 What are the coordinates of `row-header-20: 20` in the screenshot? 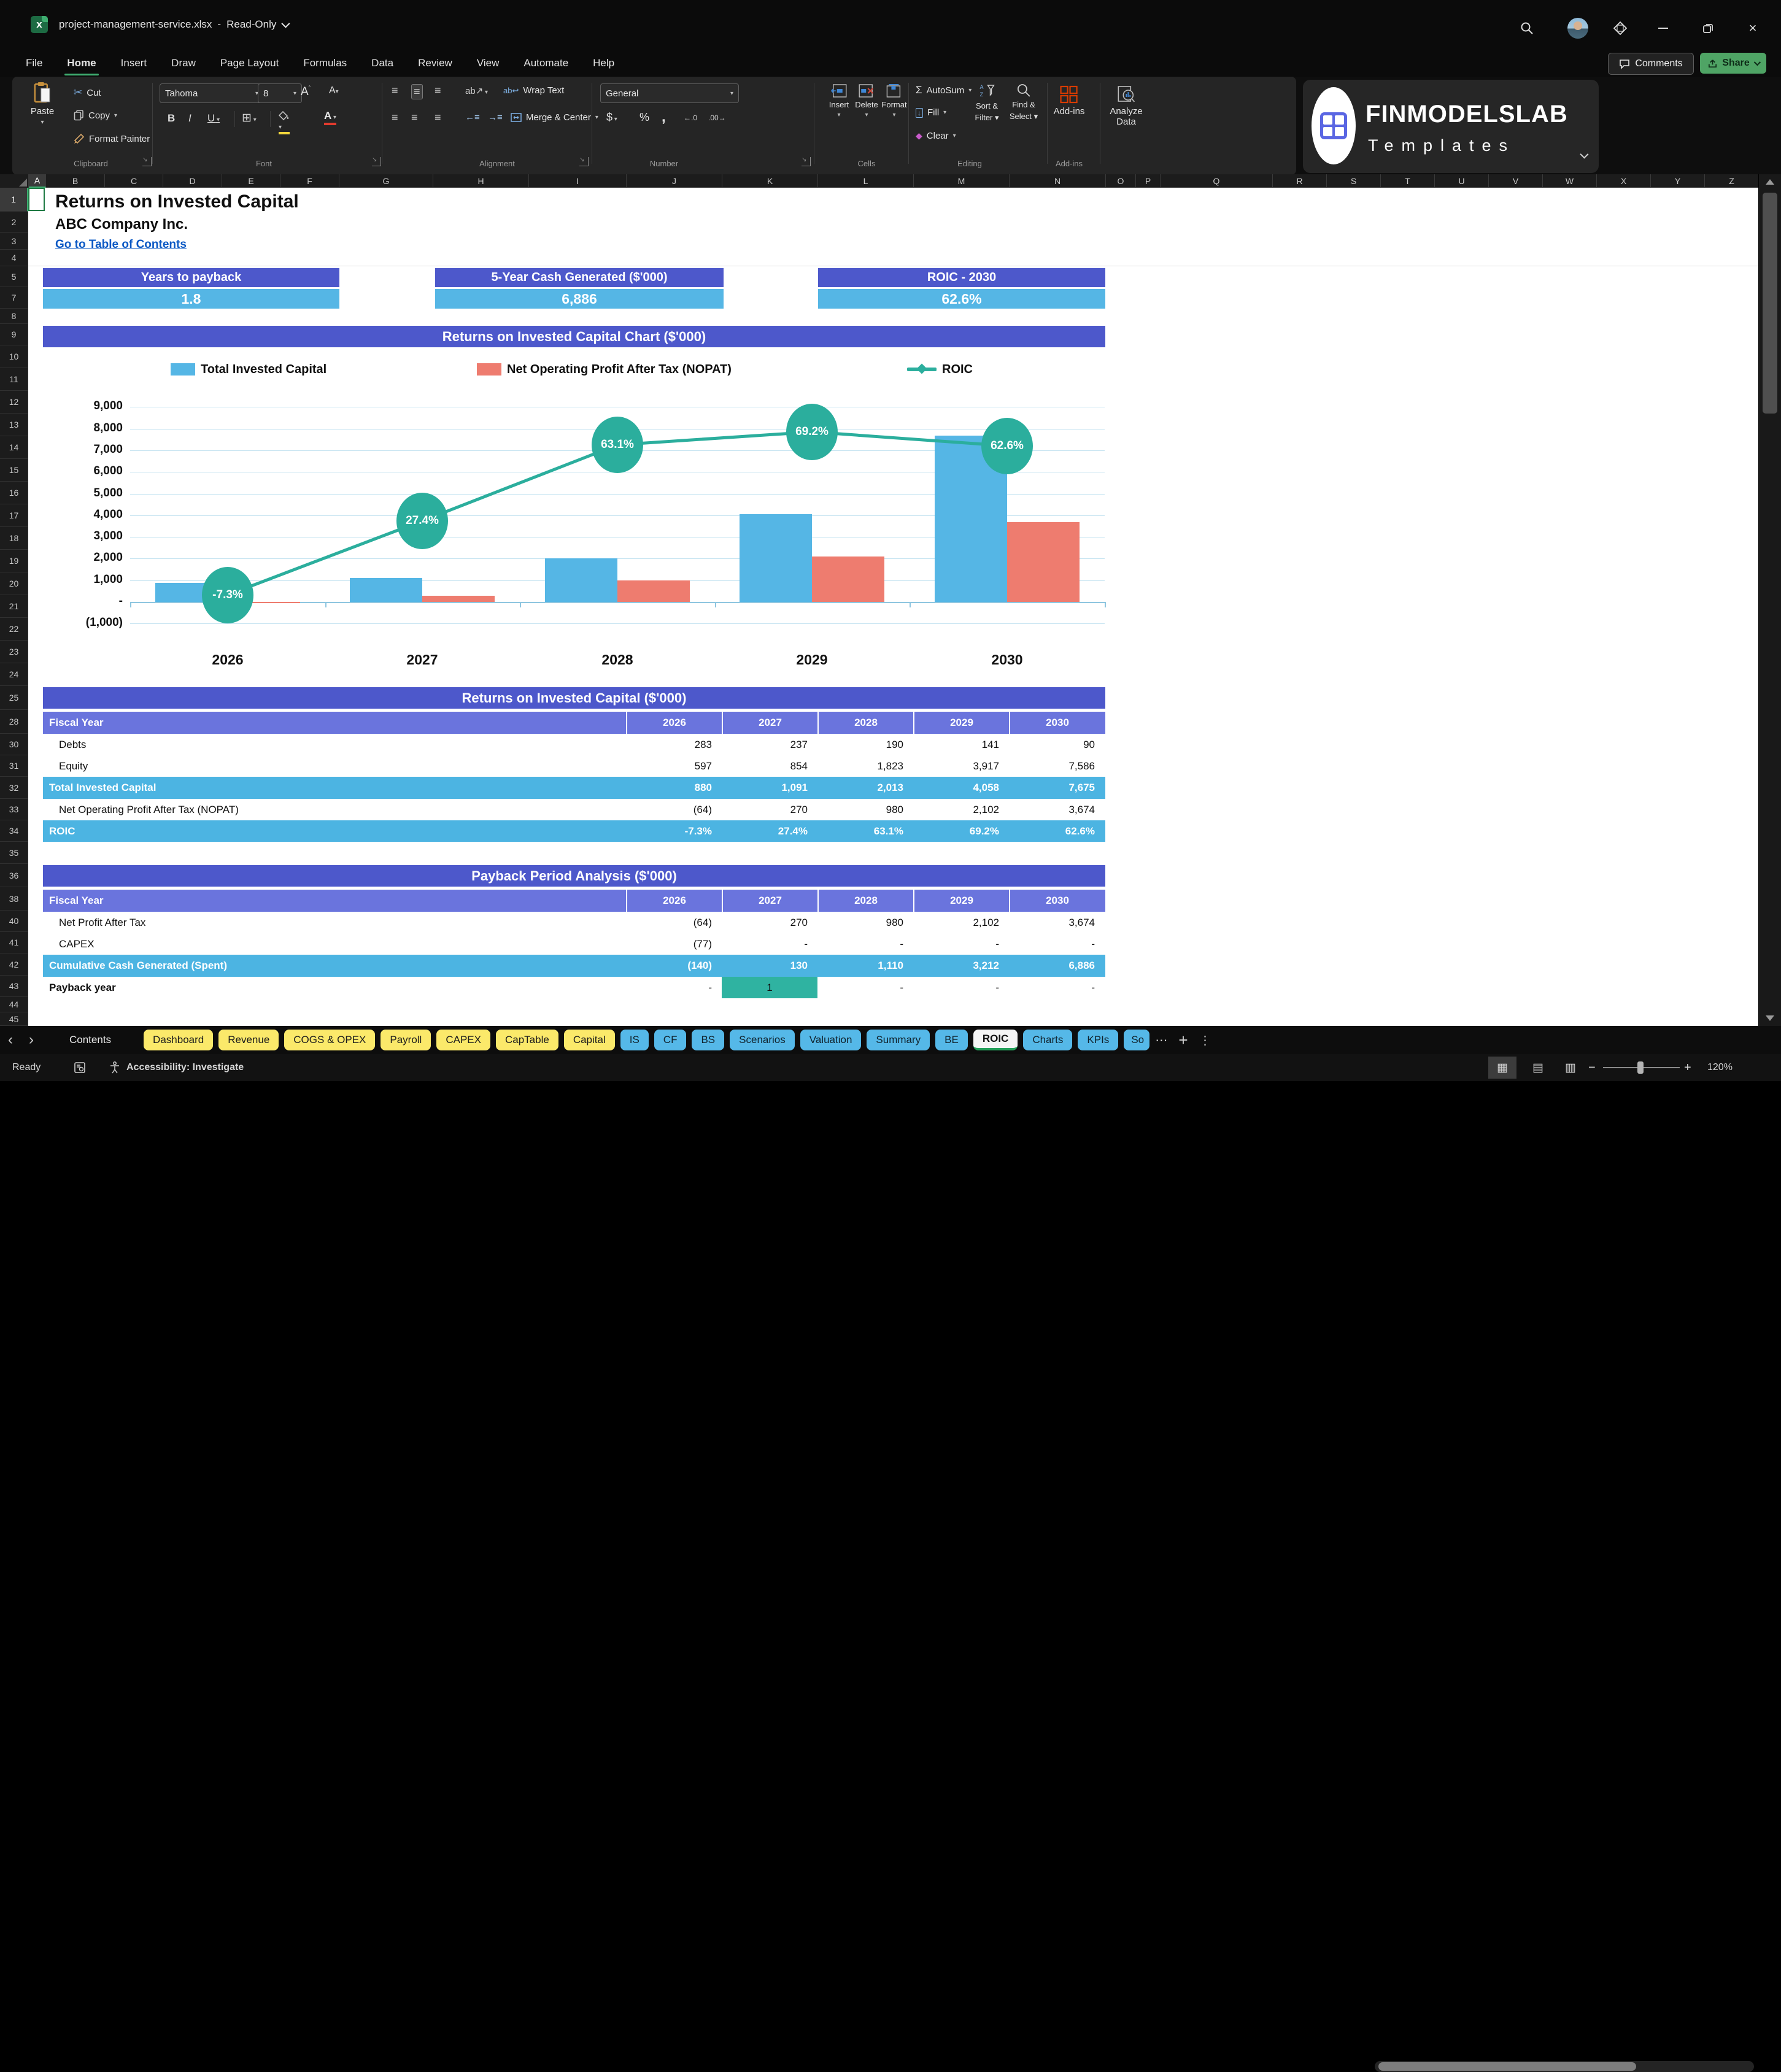 It's located at (14, 583).